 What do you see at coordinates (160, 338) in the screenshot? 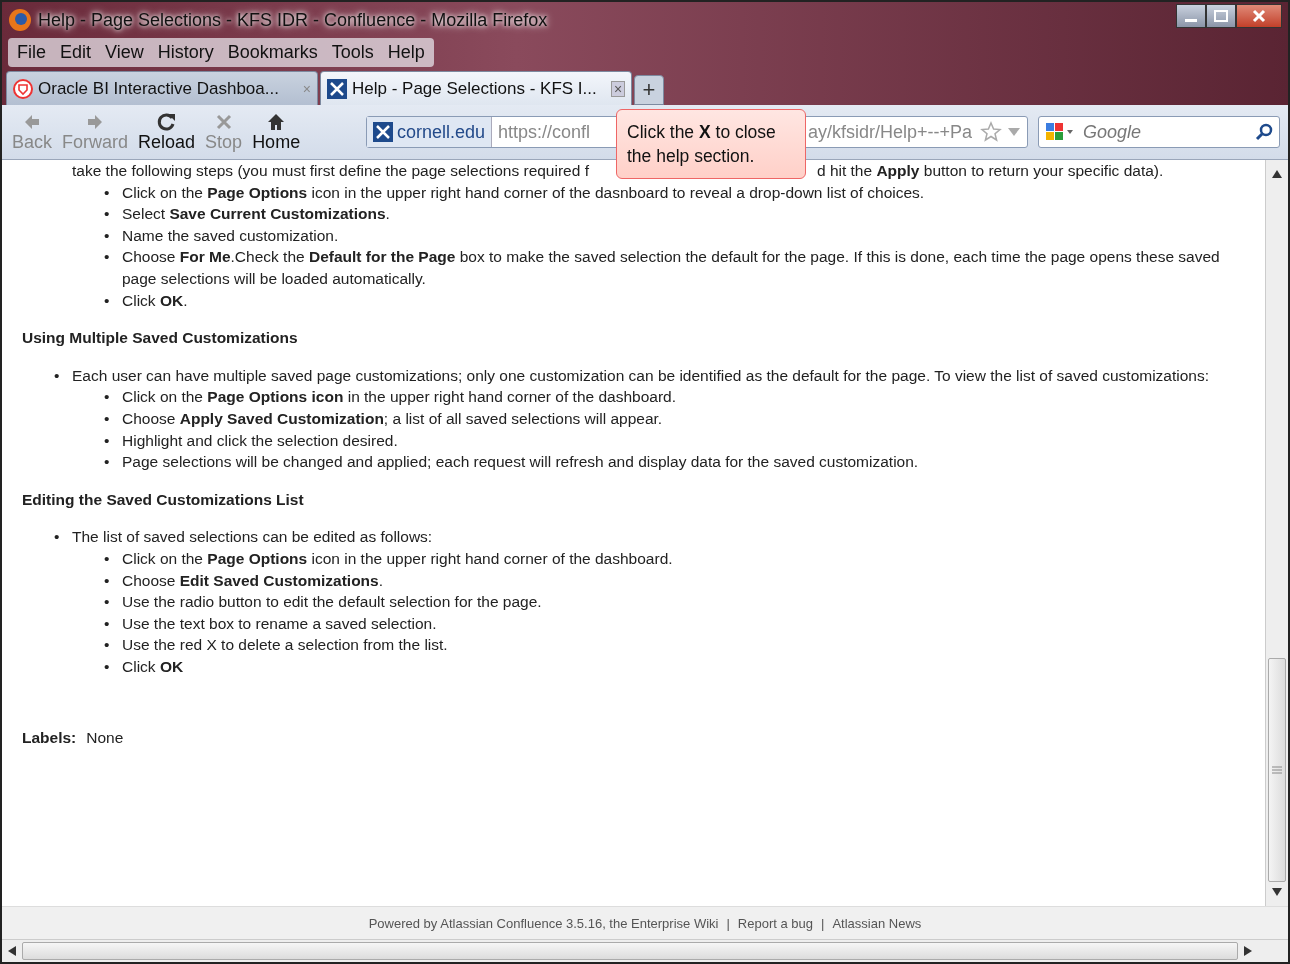
I see `section-heading: Using Multiple Saved Customizations` at bounding box center [160, 338].